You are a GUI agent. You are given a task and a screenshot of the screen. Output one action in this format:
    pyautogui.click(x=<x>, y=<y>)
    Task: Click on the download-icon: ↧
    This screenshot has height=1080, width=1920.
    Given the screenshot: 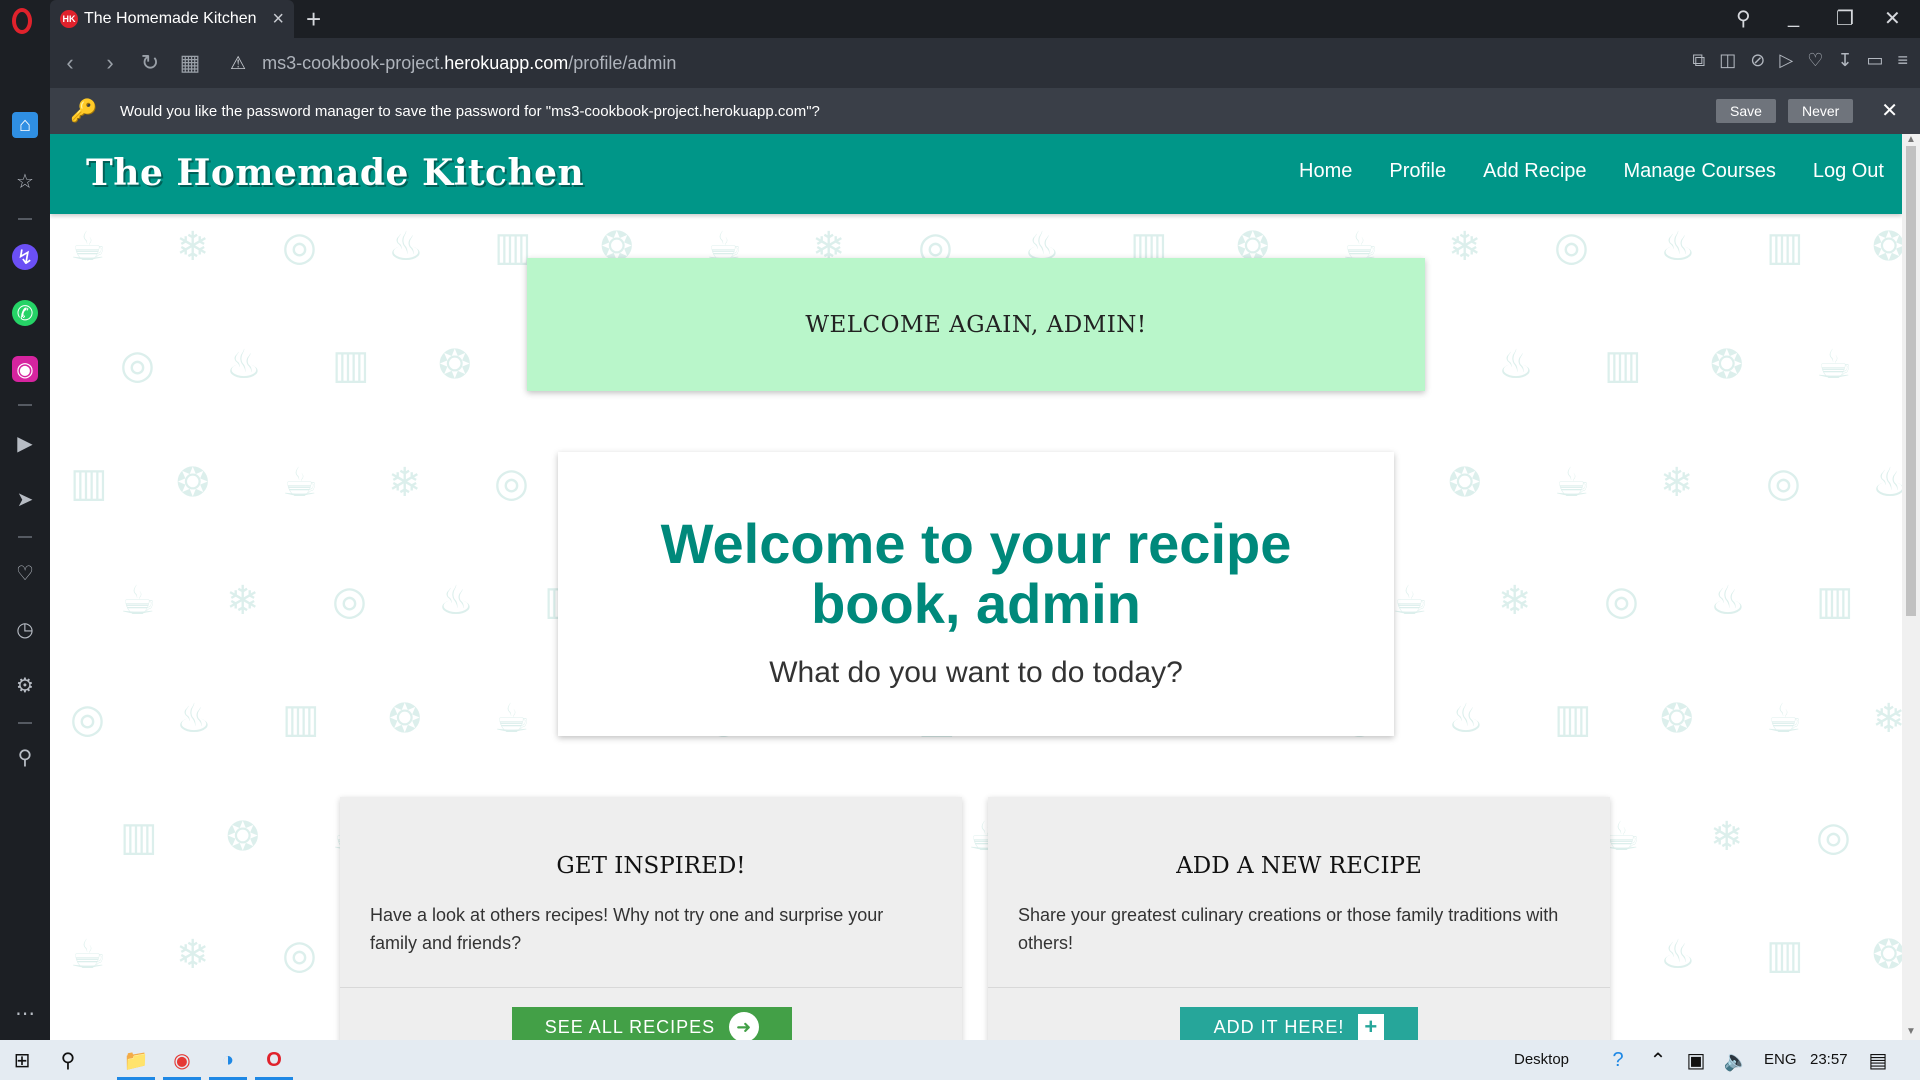 What is the action you would take?
    pyautogui.click(x=1844, y=60)
    